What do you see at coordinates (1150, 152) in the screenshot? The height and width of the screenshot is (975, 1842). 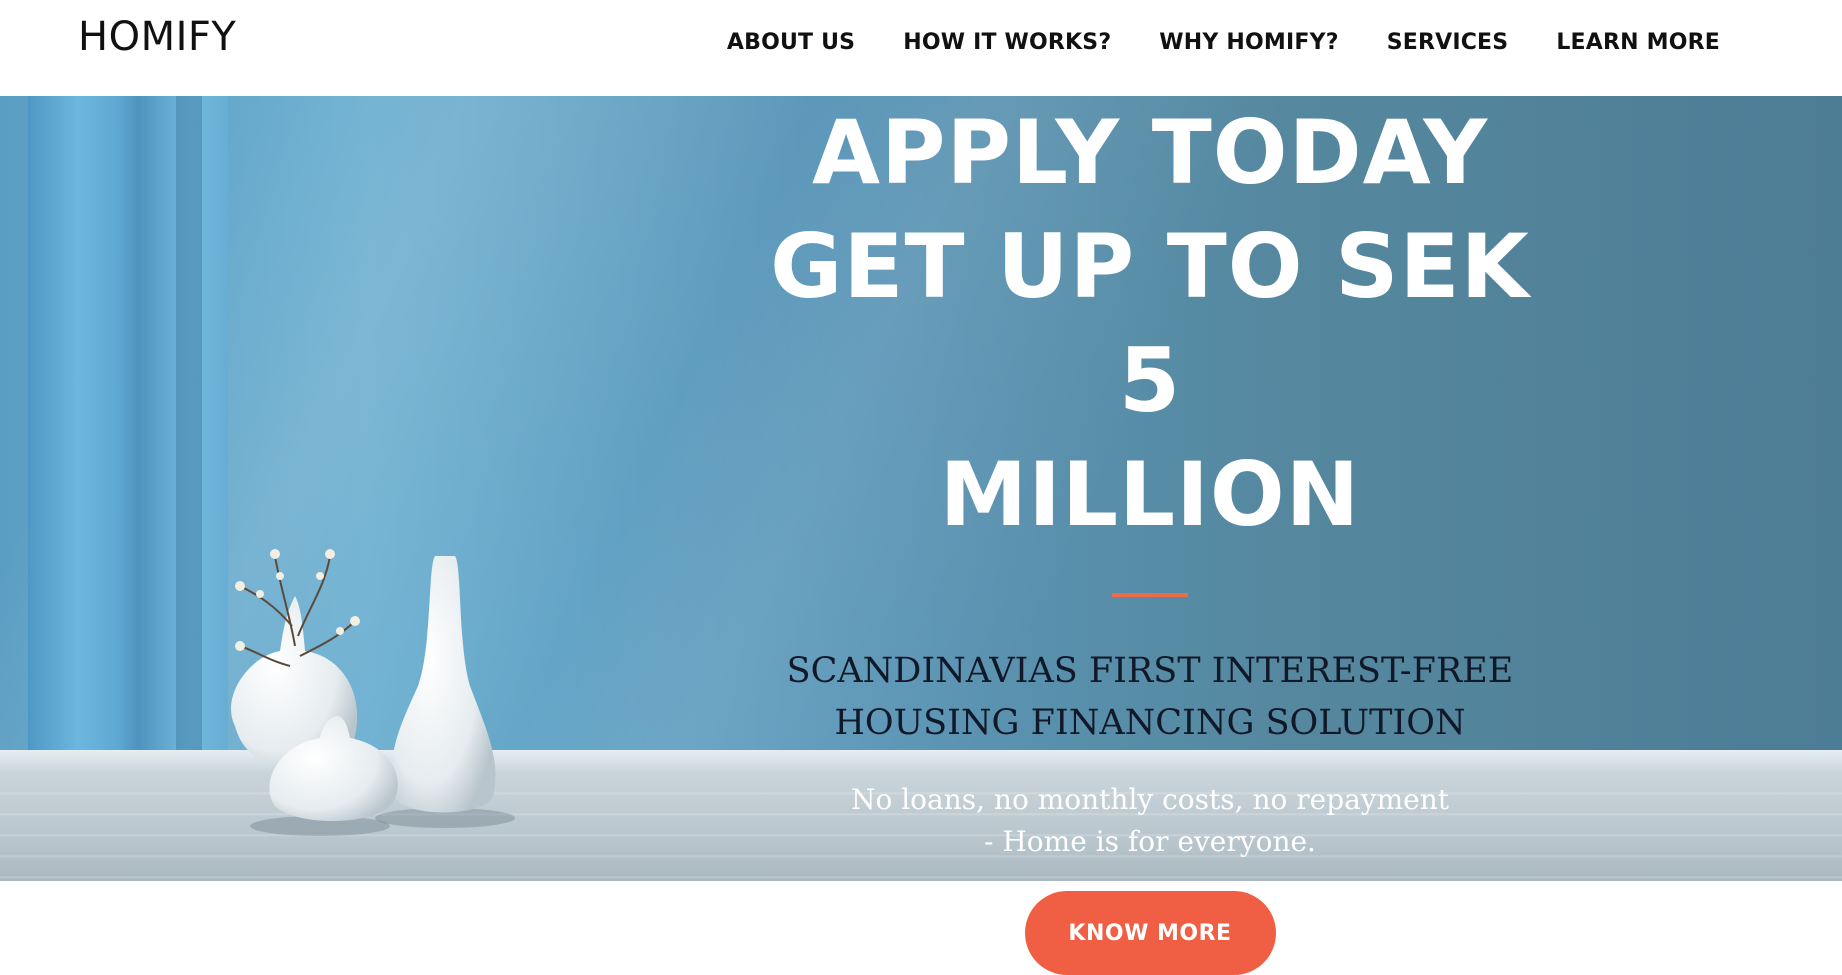 I see `headline-line-1: APPLY TODAY` at bounding box center [1150, 152].